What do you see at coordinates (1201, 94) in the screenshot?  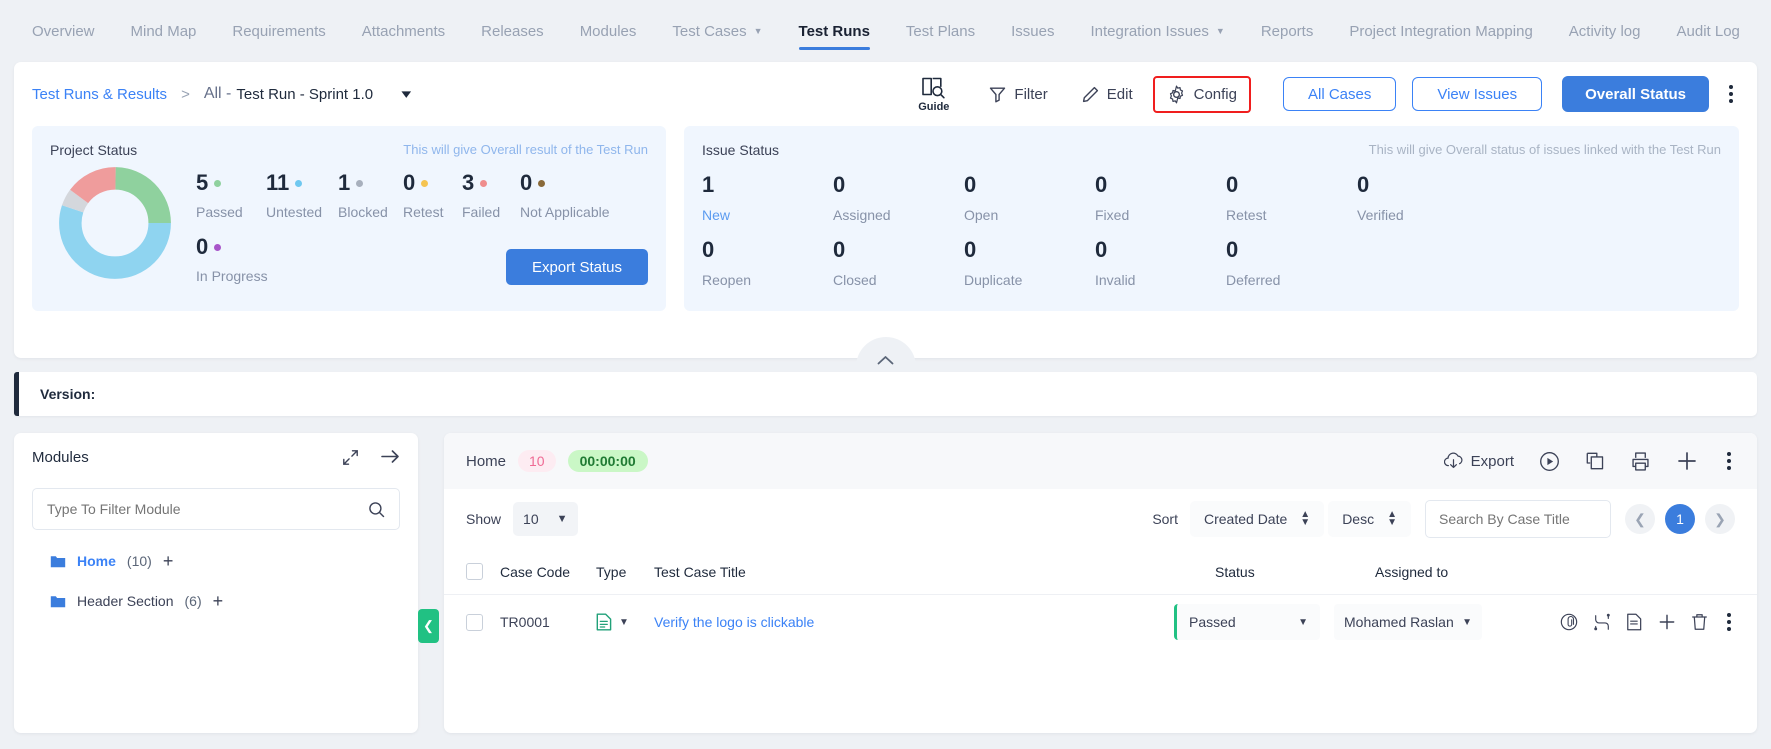 I see `config-button: Config` at bounding box center [1201, 94].